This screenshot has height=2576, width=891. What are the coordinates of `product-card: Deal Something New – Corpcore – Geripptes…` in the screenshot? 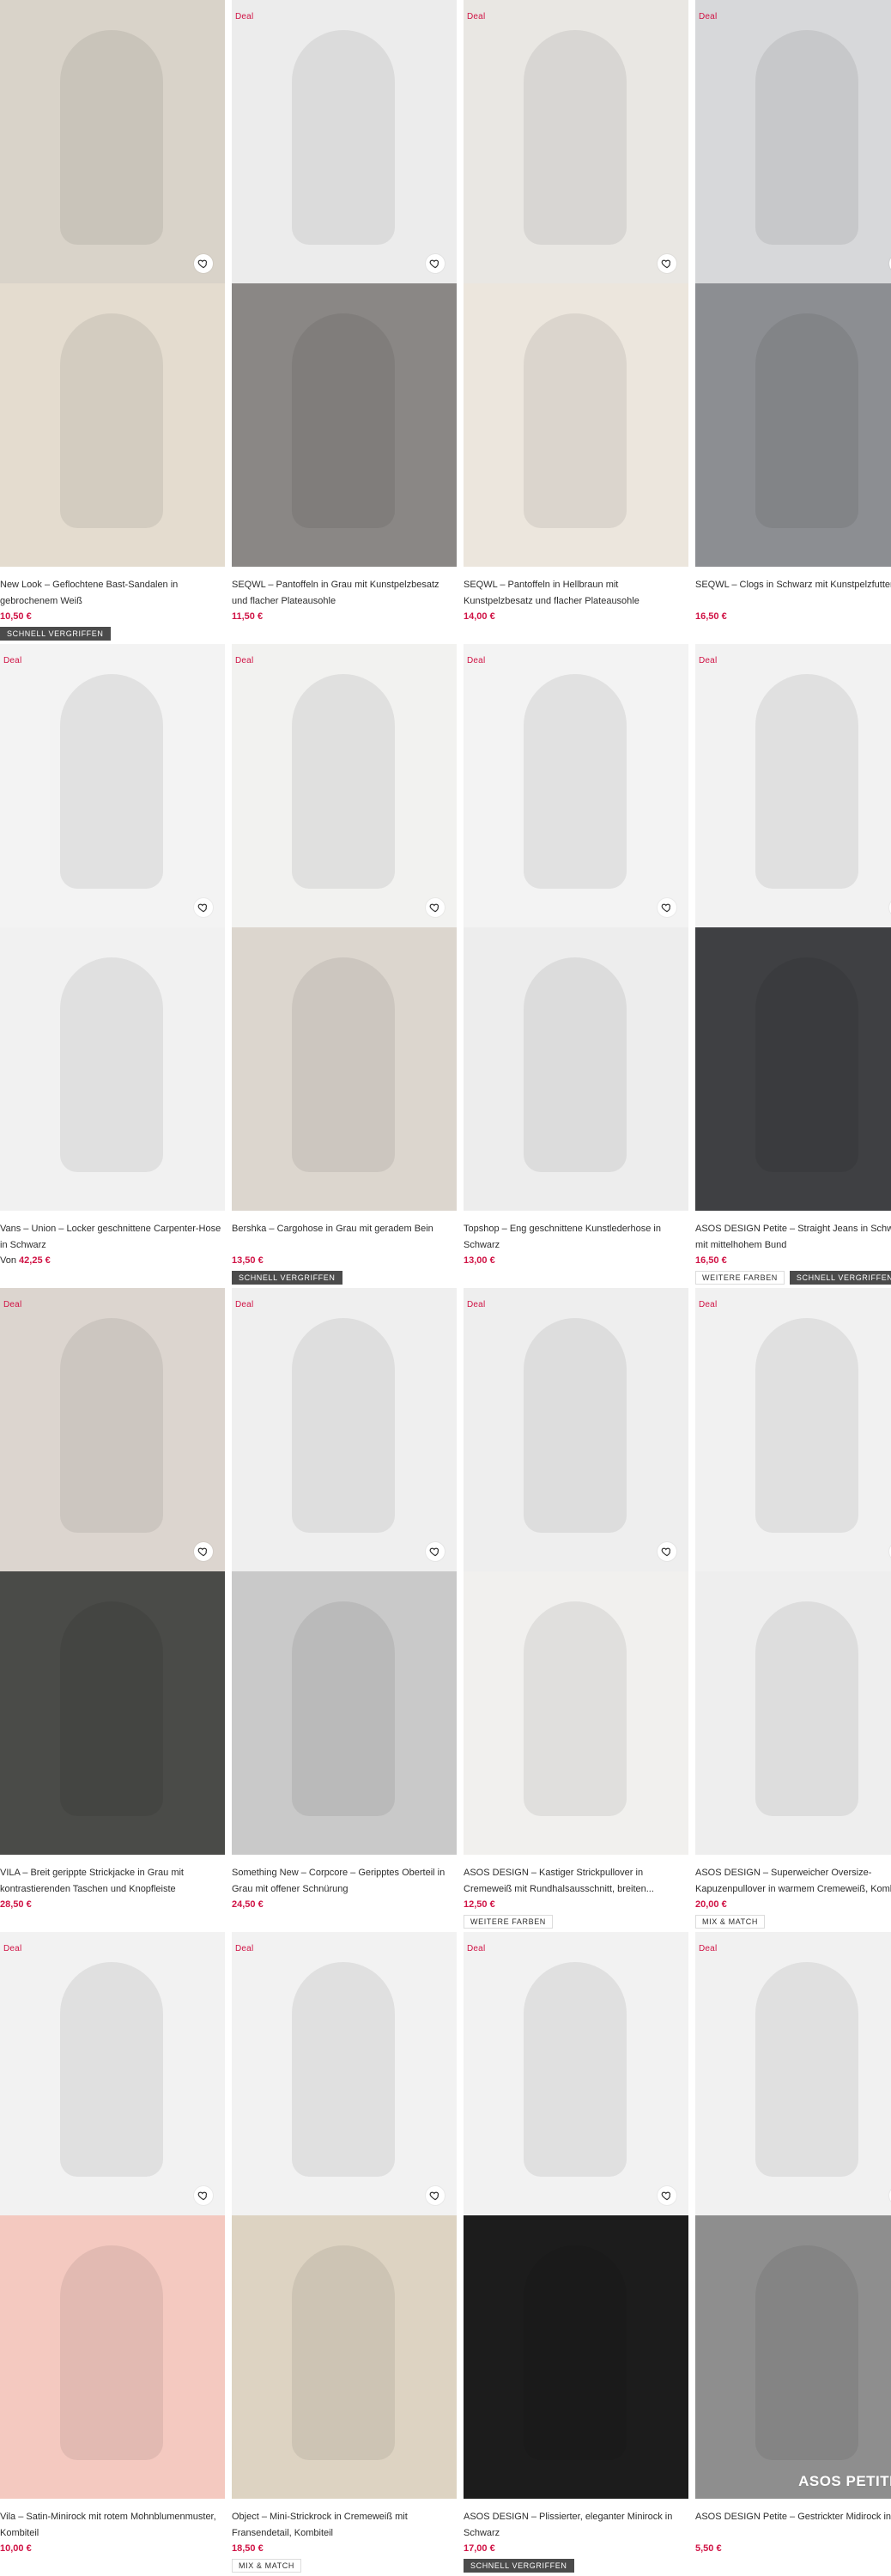 It's located at (344, 1610).